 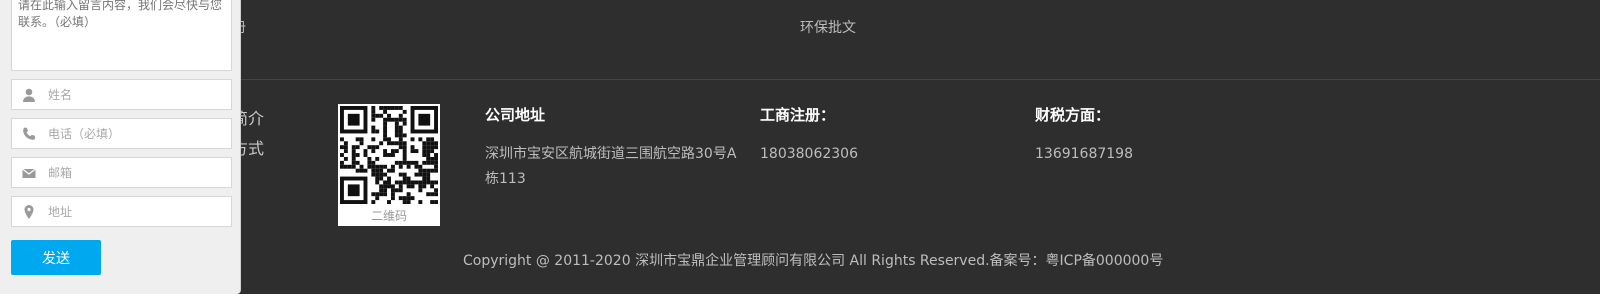 I want to click on mail-icon, so click(x=29, y=173).